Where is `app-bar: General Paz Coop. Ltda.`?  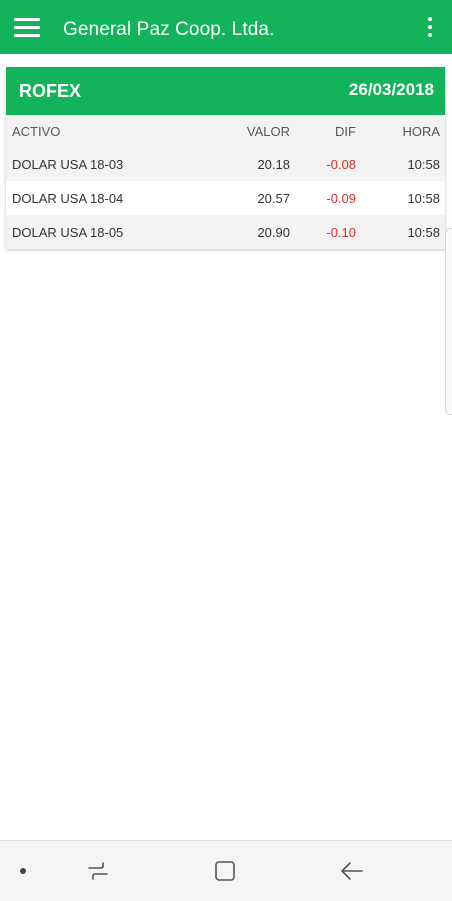
app-bar: General Paz Coop. Ltda. is located at coordinates (226, 27).